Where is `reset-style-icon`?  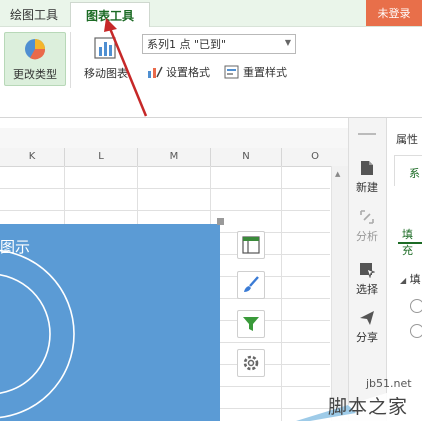
reset-style-icon is located at coordinates (231, 72).